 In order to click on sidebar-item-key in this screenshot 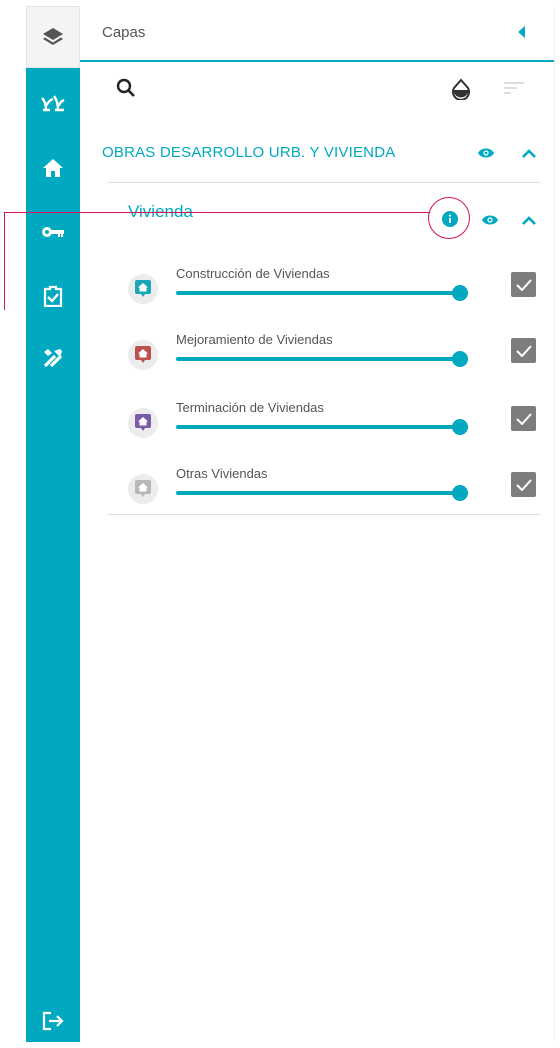, I will do `click(53, 232)`.